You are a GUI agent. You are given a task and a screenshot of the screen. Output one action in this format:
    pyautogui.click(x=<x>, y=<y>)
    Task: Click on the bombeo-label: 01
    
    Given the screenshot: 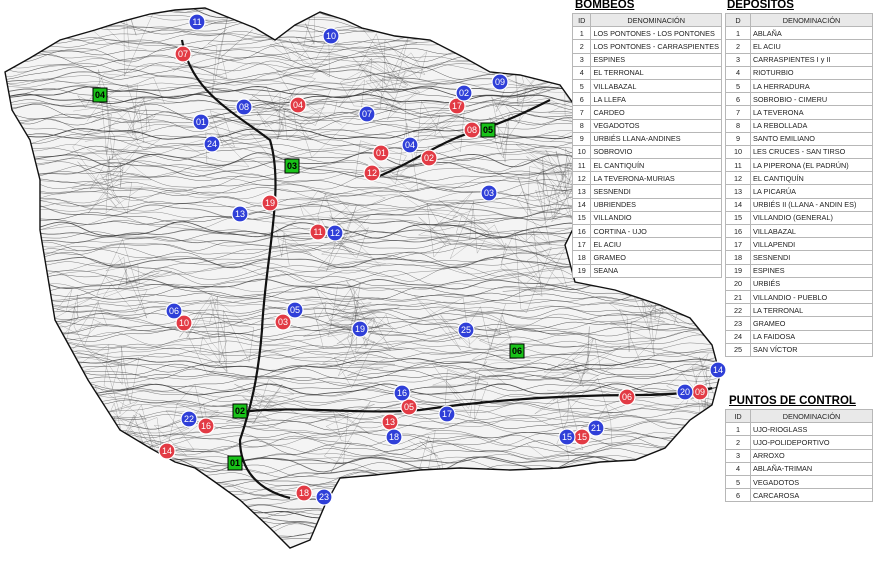 What is the action you would take?
    pyautogui.click(x=381, y=153)
    